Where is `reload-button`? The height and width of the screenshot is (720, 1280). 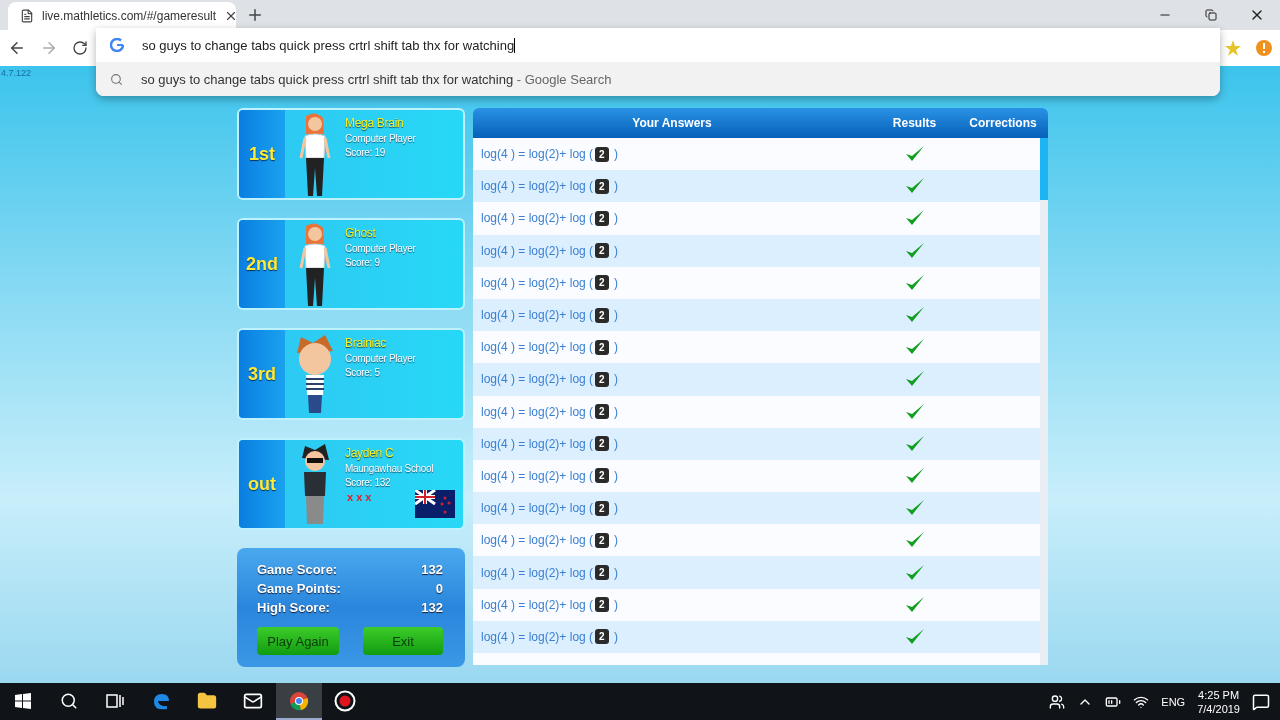 reload-button is located at coordinates (80, 48).